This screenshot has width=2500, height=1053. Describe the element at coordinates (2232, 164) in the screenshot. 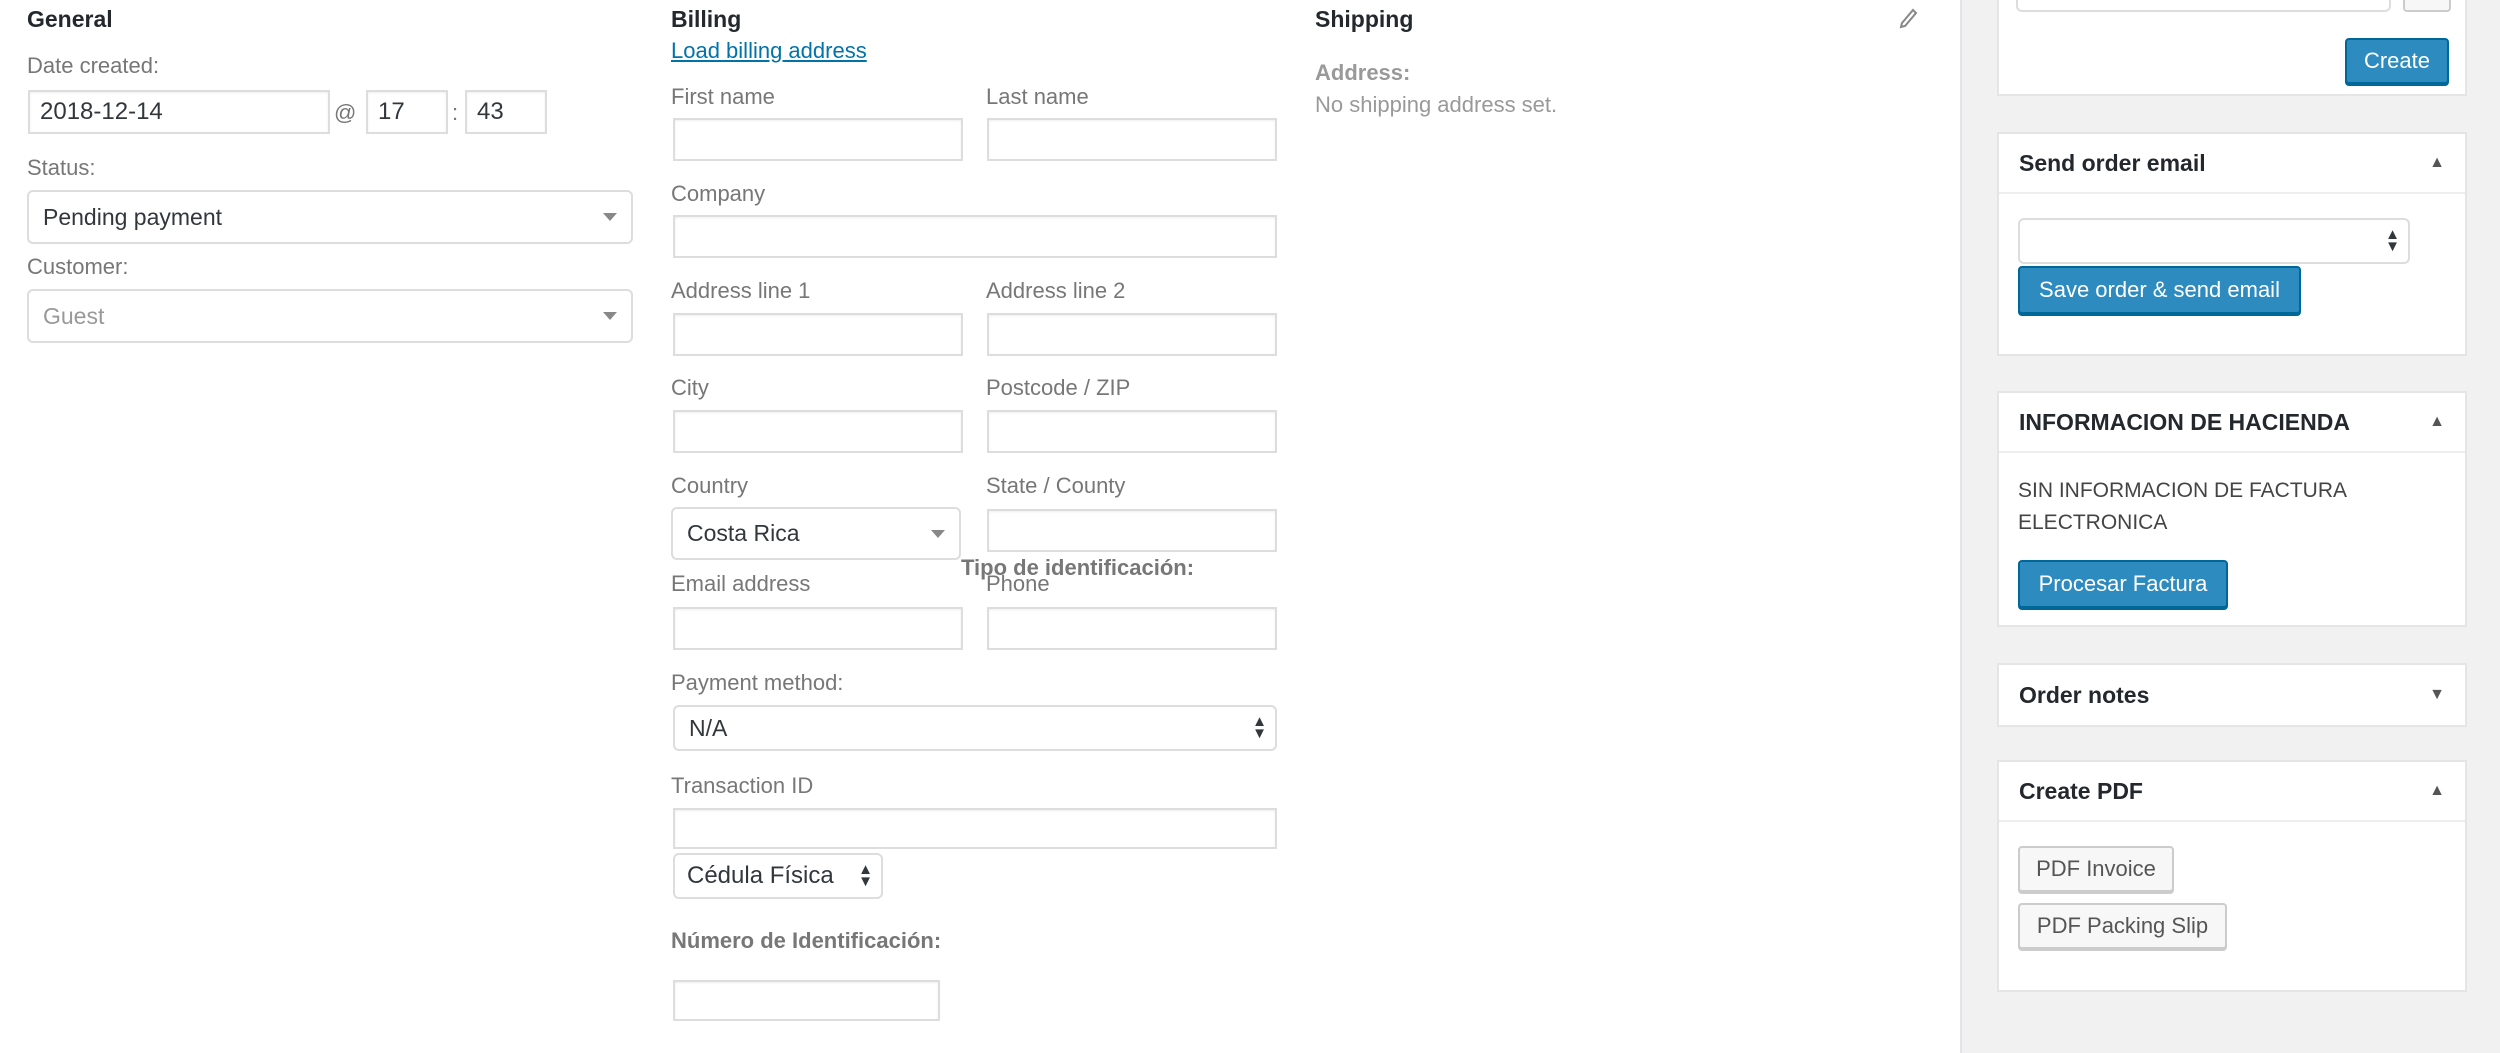

I see `send-order-email-header: Send order email ▲` at that location.